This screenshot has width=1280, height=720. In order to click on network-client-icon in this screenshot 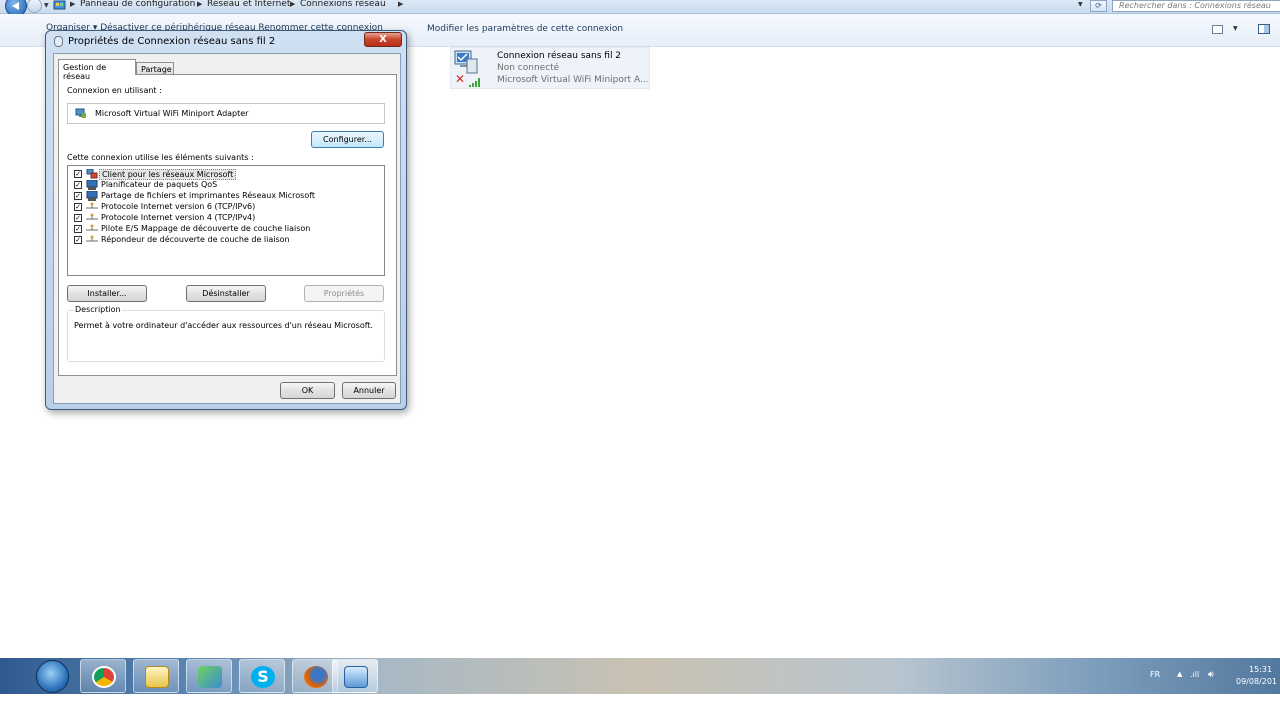, I will do `click(92, 174)`.